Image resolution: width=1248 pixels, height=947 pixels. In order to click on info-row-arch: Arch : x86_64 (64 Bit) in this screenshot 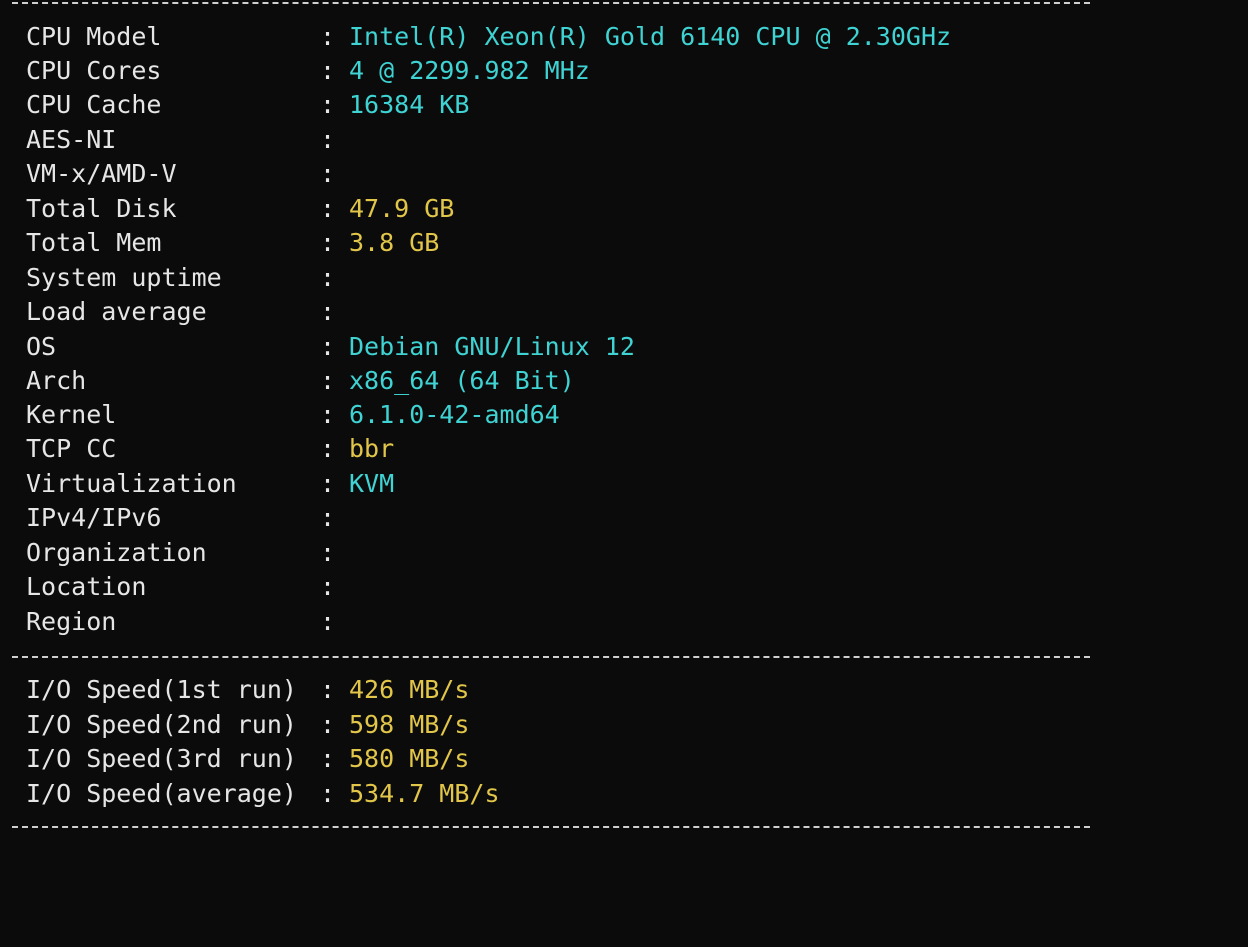, I will do `click(300, 381)`.